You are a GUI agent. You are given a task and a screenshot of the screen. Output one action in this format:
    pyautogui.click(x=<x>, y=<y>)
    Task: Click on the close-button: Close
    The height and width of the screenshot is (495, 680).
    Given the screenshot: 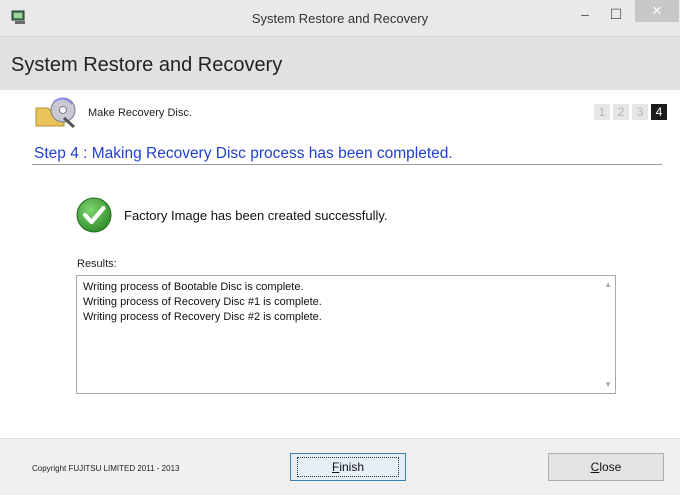 What is the action you would take?
    pyautogui.click(x=606, y=467)
    